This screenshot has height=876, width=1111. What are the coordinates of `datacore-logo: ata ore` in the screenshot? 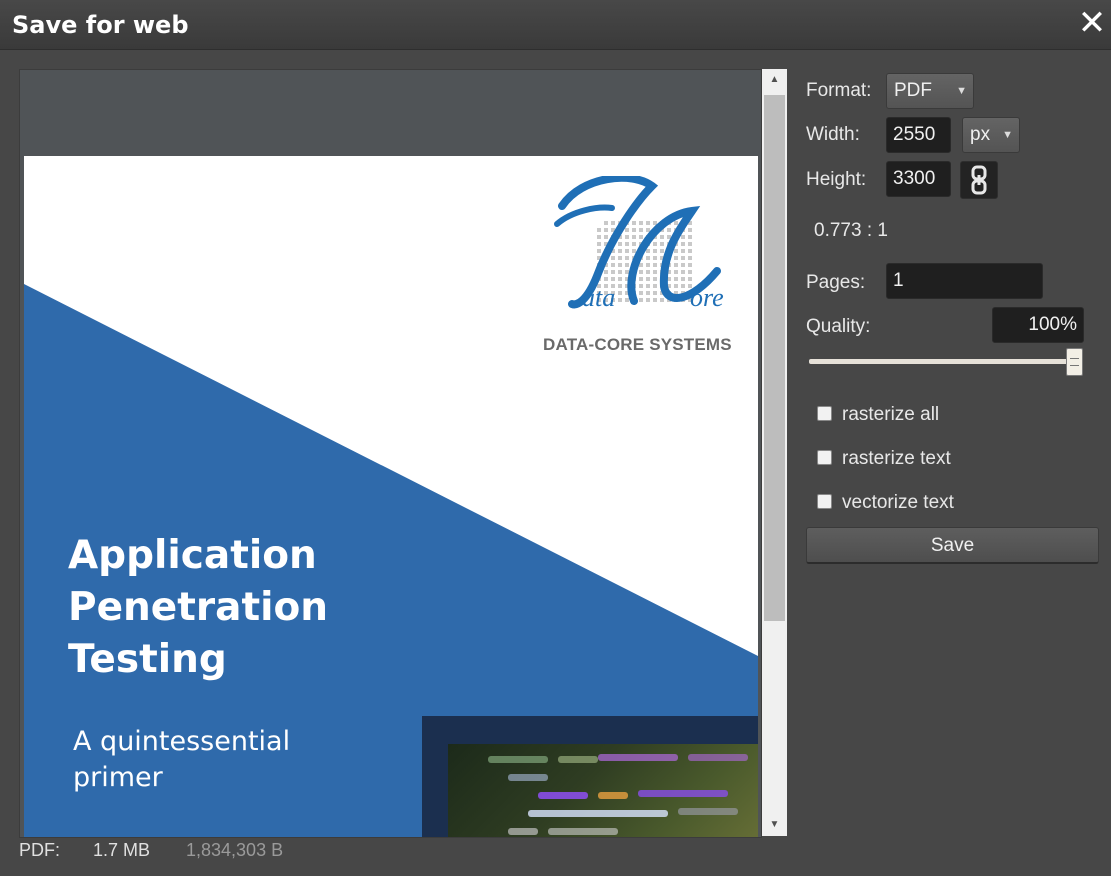 It's located at (639, 244).